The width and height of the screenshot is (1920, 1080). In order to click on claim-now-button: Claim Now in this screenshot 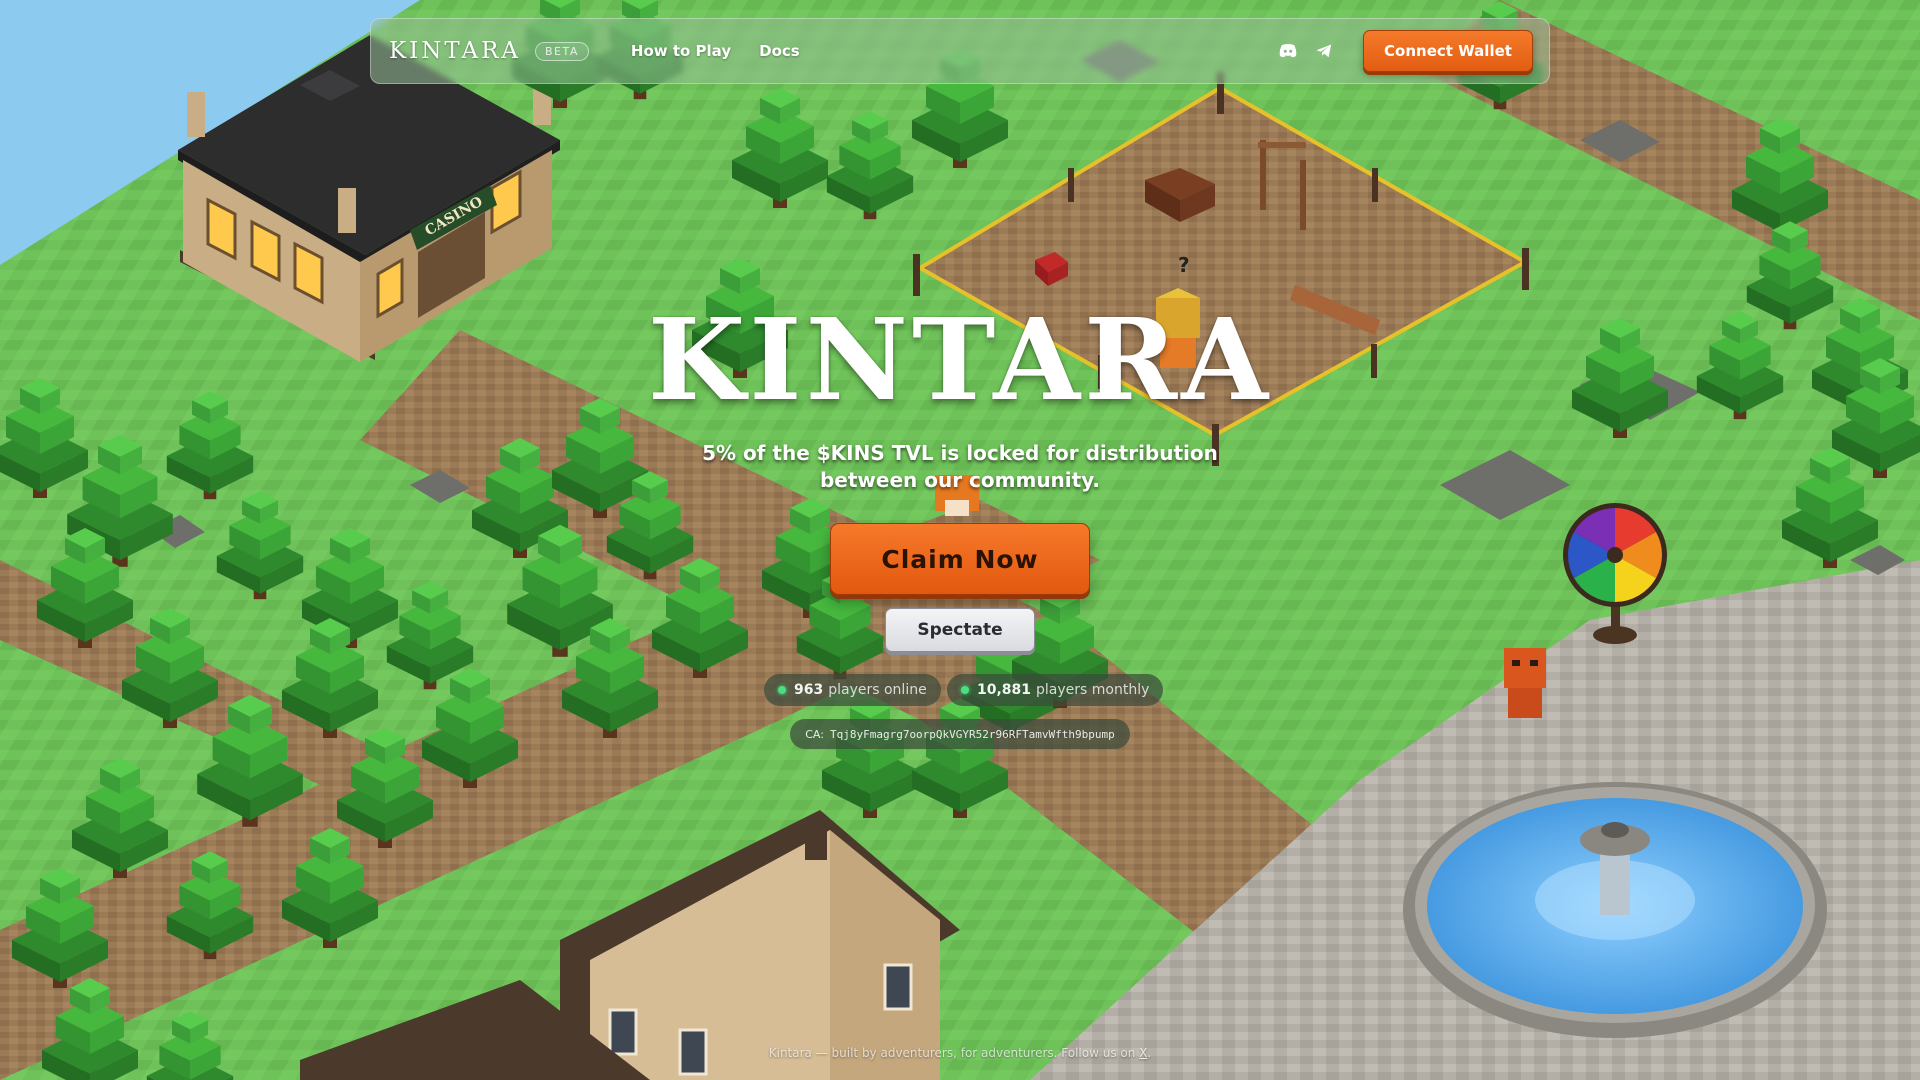, I will do `click(960, 559)`.